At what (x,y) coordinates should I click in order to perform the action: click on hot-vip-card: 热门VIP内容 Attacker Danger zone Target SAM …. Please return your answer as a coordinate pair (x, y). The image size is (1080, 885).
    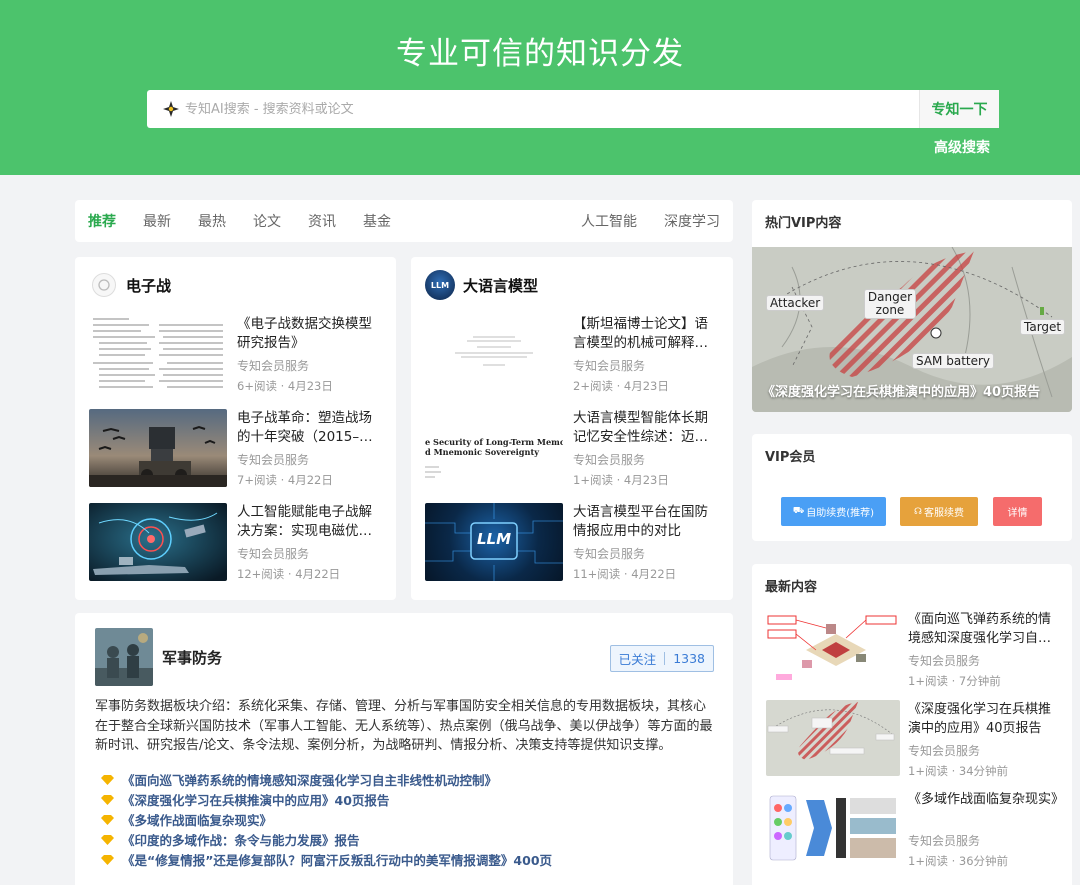
    Looking at the image, I should click on (912, 306).